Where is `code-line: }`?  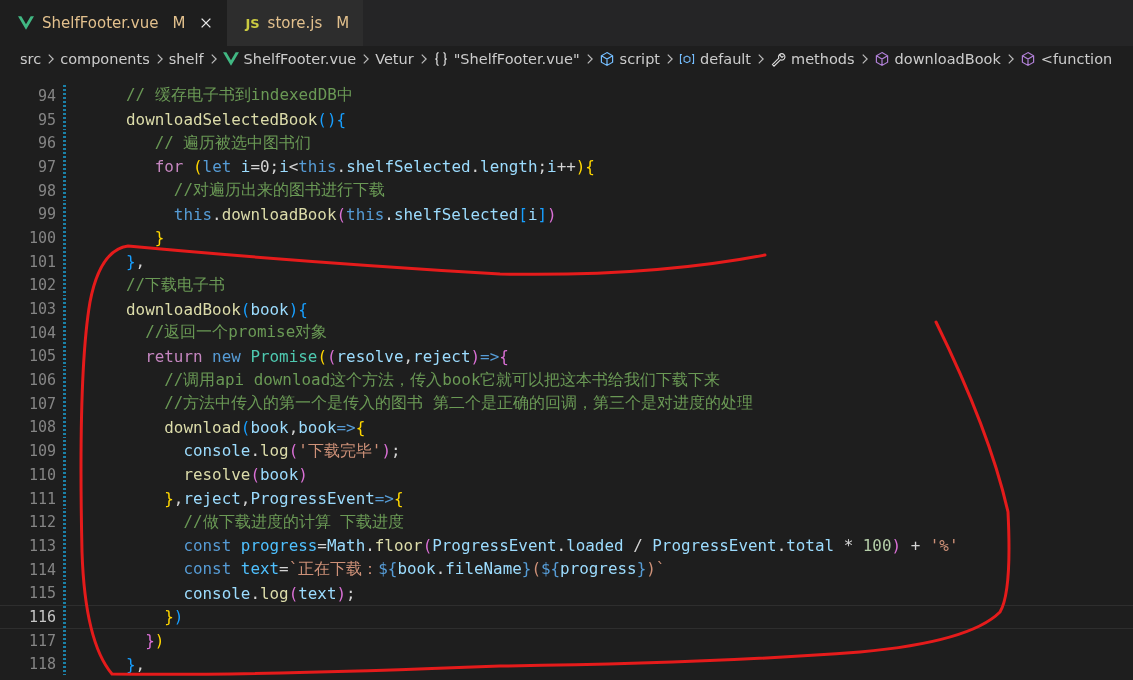
code-line: } is located at coordinates (159, 238).